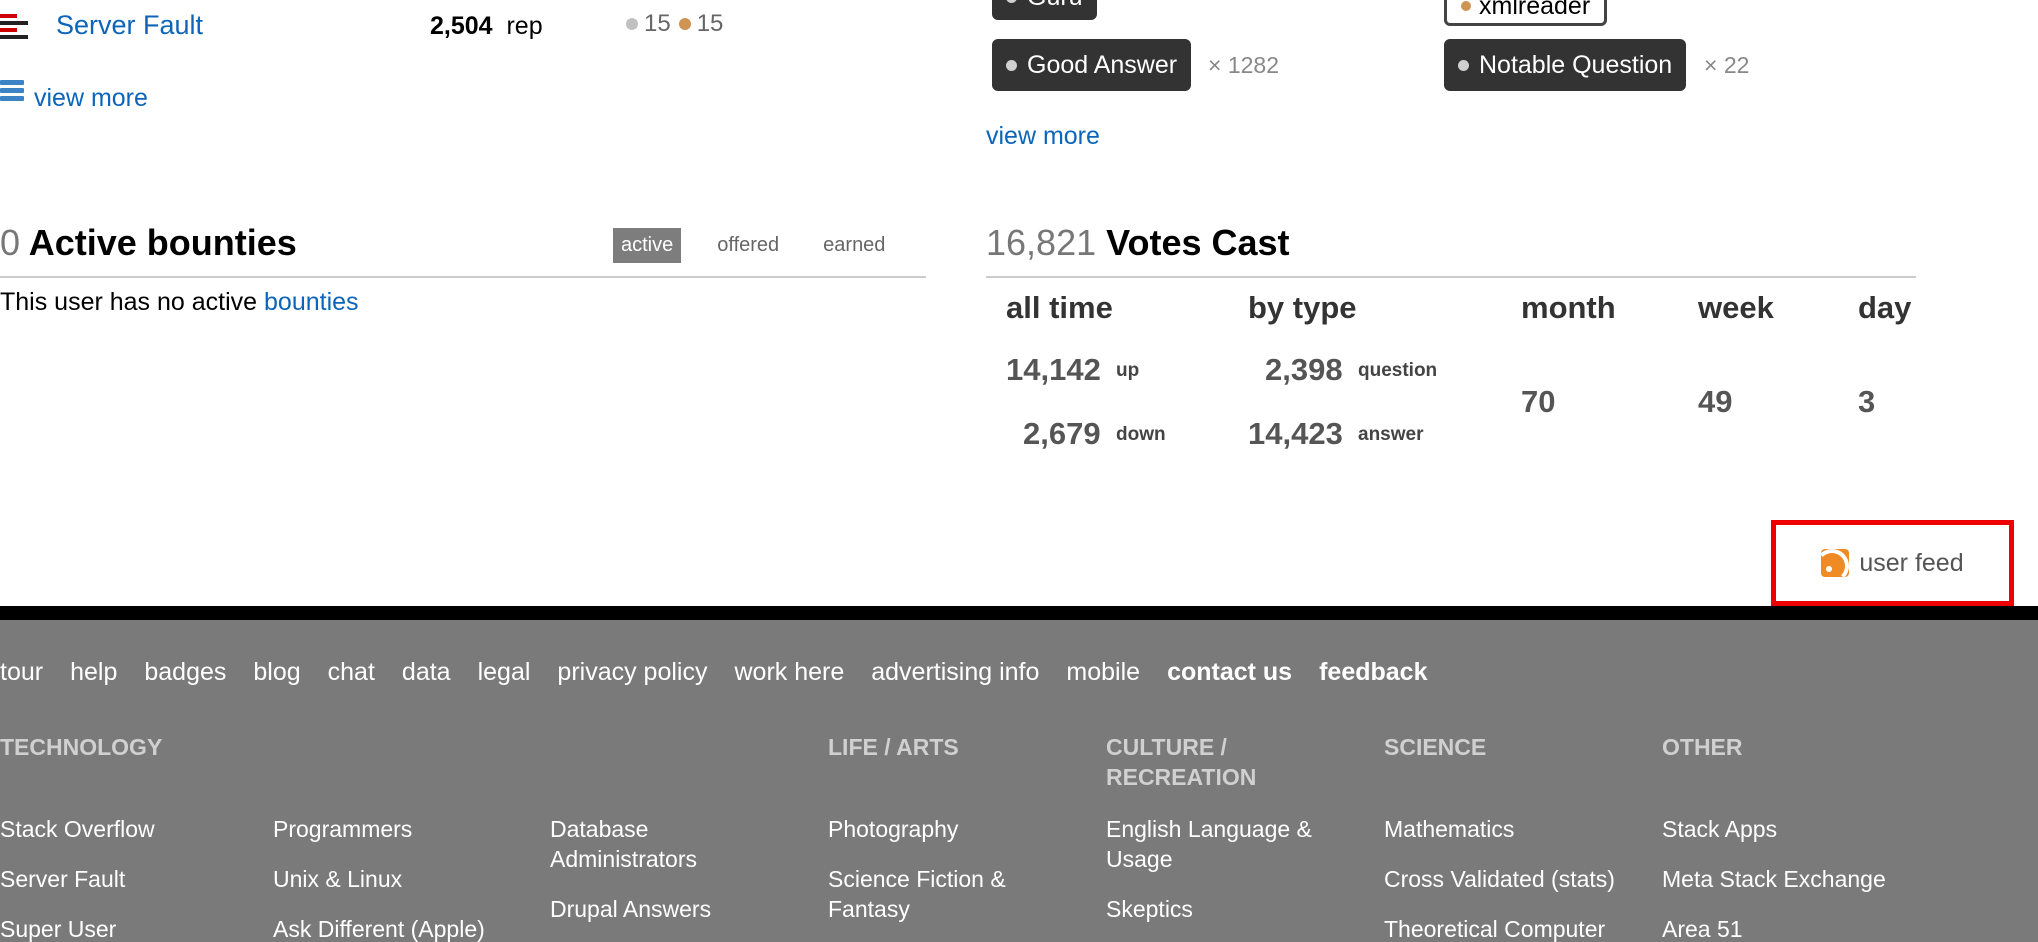  I want to click on account-rep: 2,504 rep, so click(486, 26).